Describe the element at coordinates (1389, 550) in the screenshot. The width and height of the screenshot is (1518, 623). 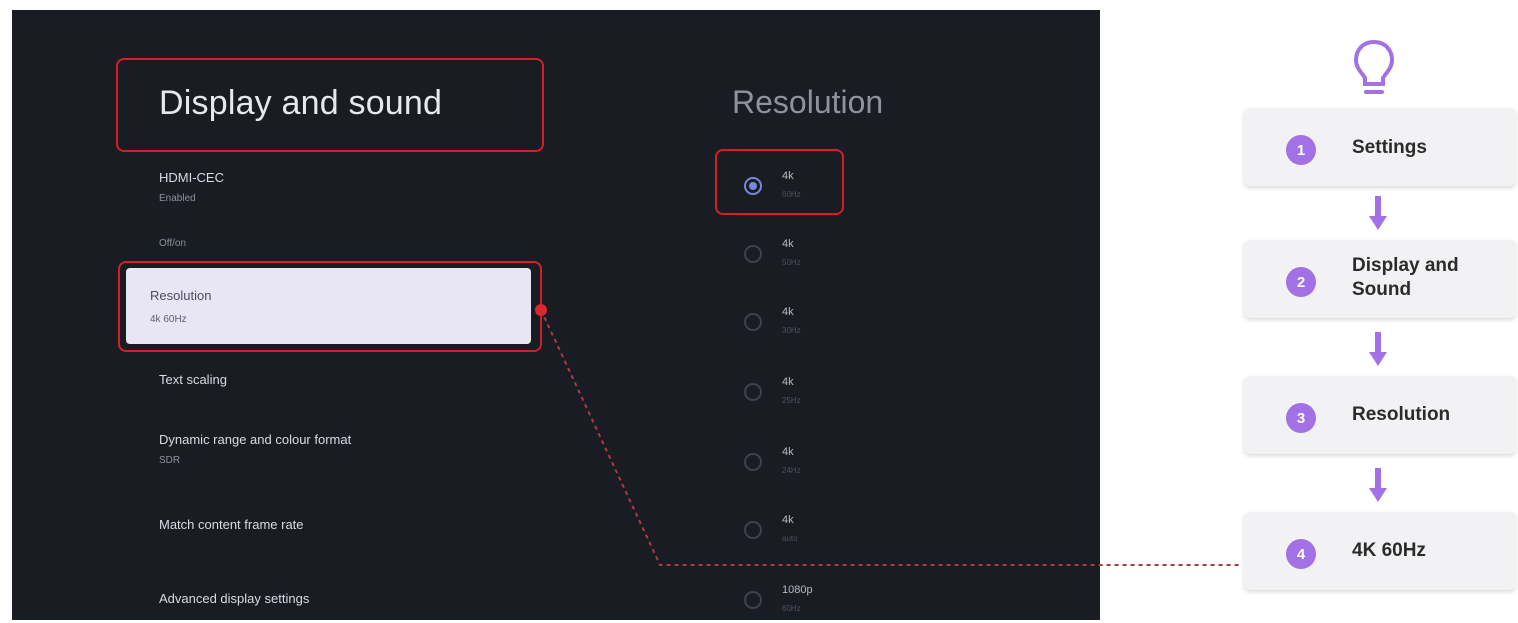
I see `step-label: 4K 60Hz` at that location.